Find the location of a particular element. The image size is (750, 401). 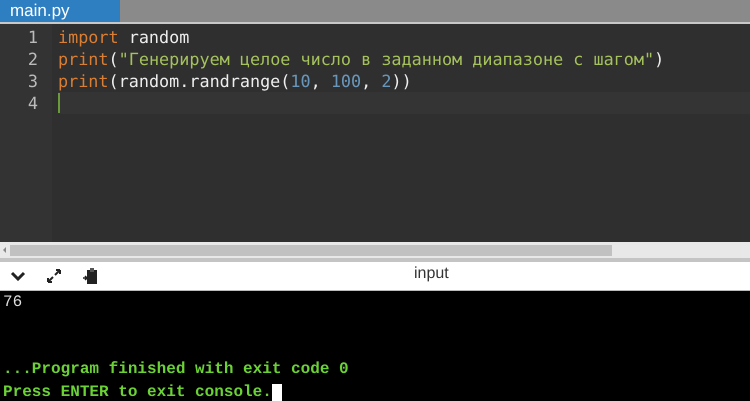

console-title: input is located at coordinates (431, 274).